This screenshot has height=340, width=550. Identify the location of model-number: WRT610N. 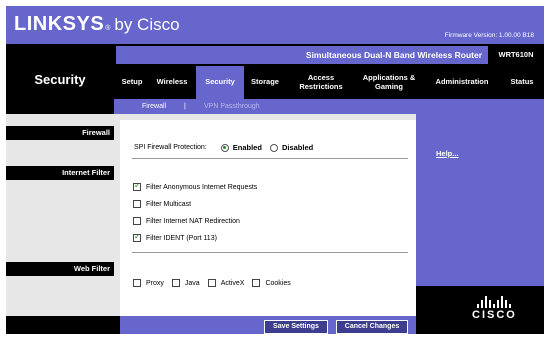
(516, 54).